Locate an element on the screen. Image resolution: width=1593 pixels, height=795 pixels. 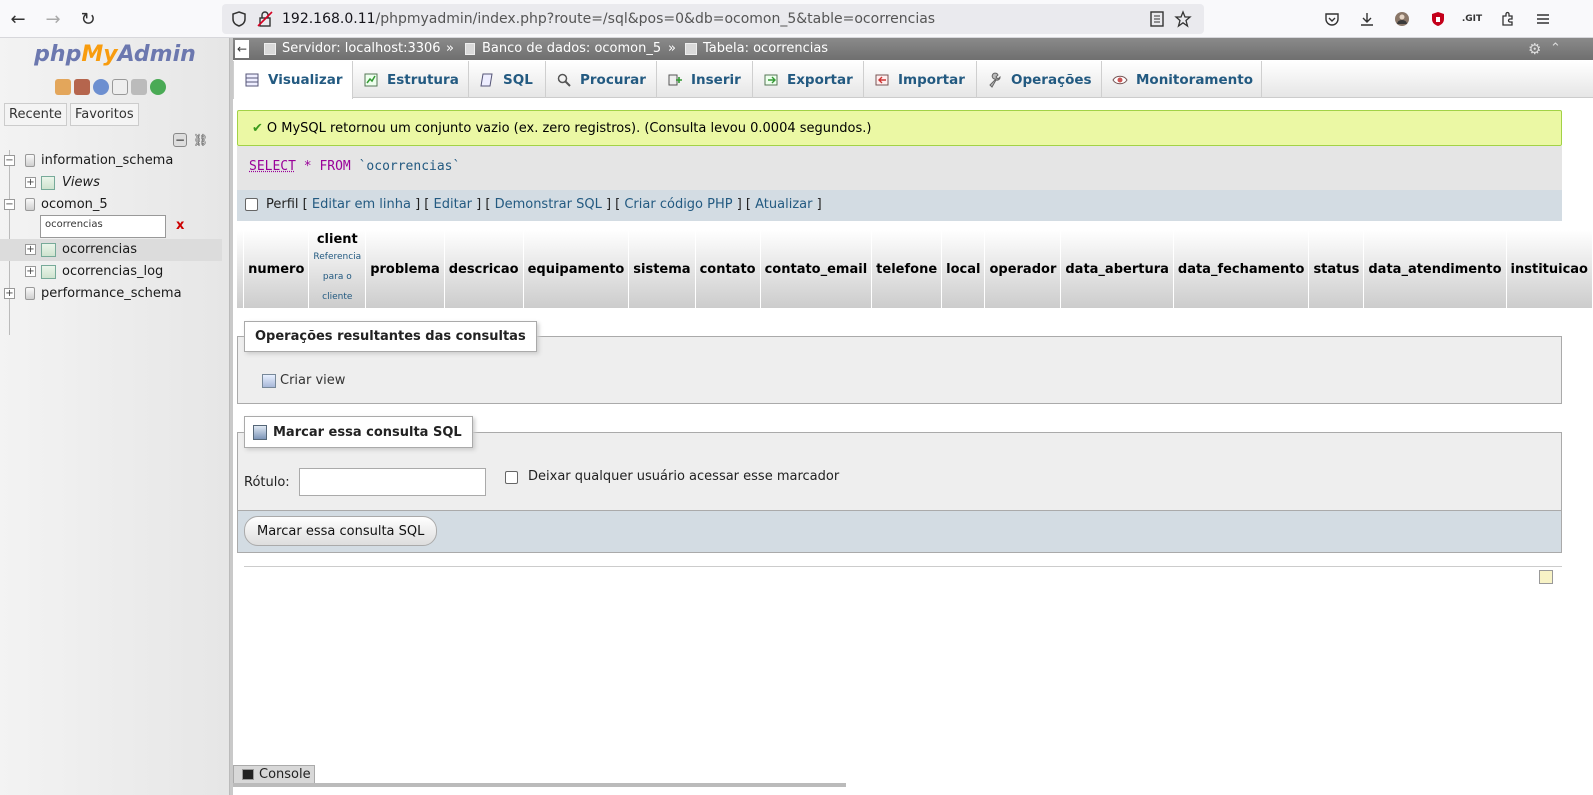
settings-gear-icon is located at coordinates (139, 87).